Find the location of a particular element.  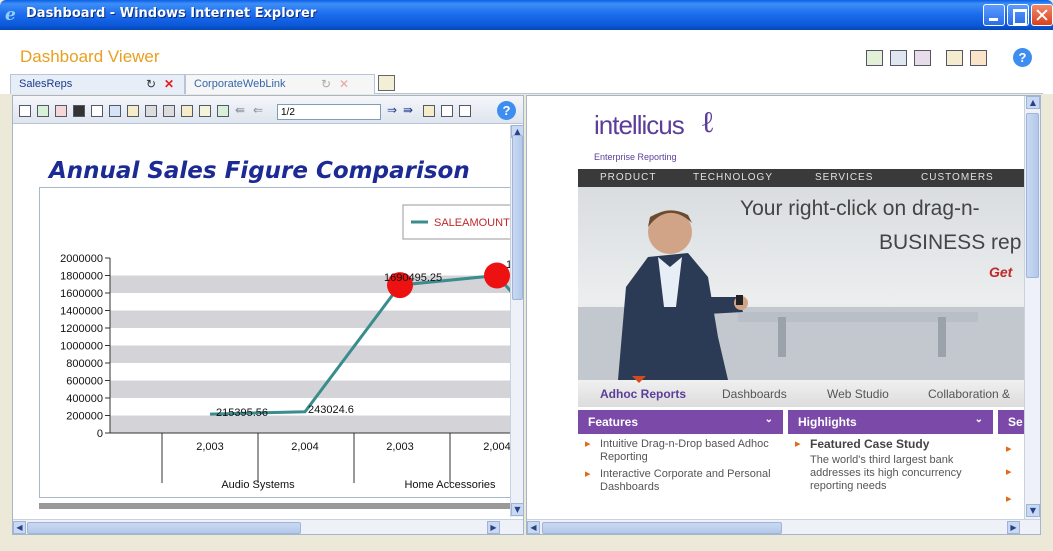

nav-customers: CUSTOMERS is located at coordinates (957, 177).